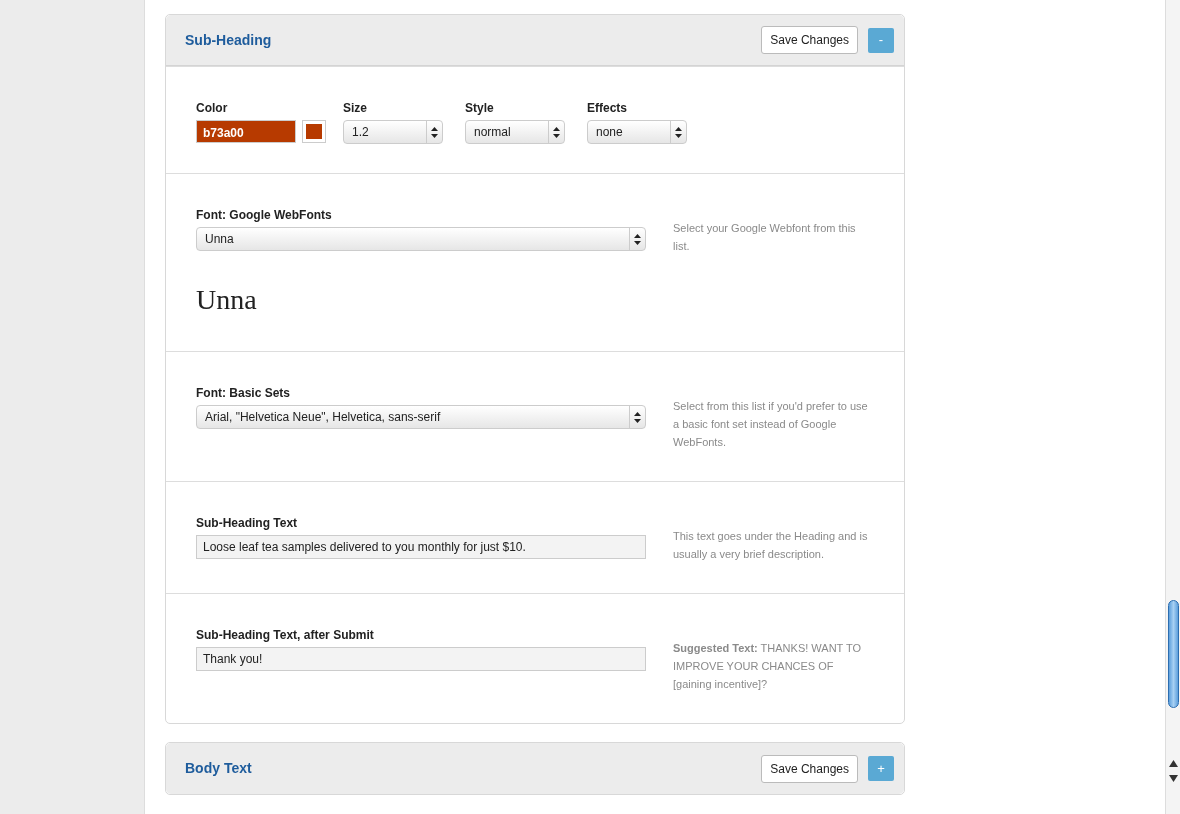 The width and height of the screenshot is (1180, 814). Describe the element at coordinates (264, 215) in the screenshot. I see `field-label: Font: Google WebFonts` at that location.